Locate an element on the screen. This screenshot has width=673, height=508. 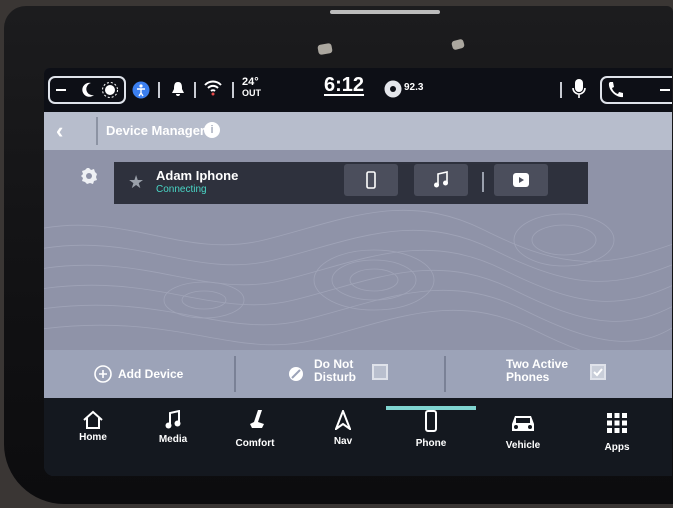
climate-mode-pill is located at coordinates (87, 90).